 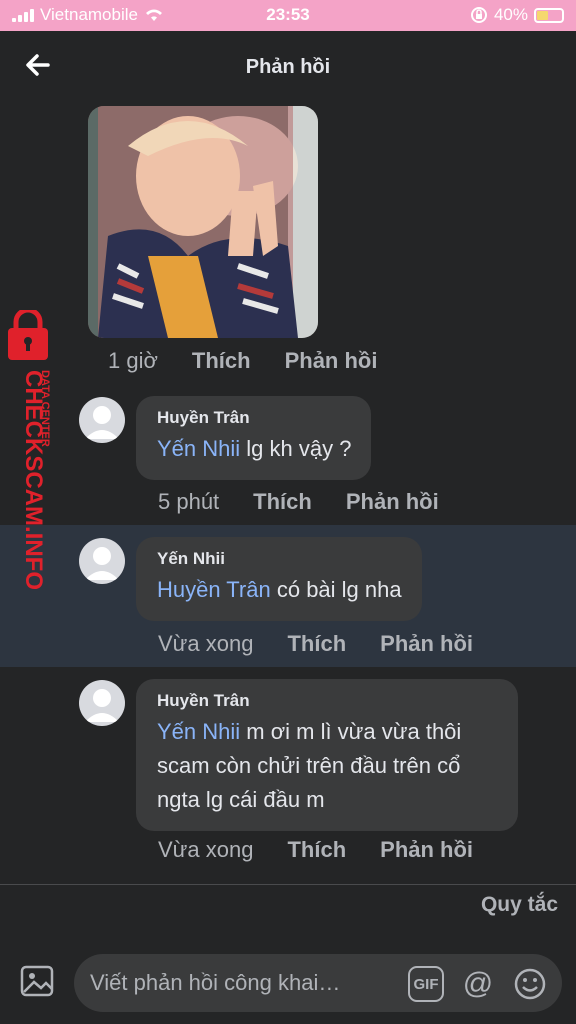 What do you see at coordinates (133, 360) in the screenshot?
I see `post-time: 1 giờ` at bounding box center [133, 360].